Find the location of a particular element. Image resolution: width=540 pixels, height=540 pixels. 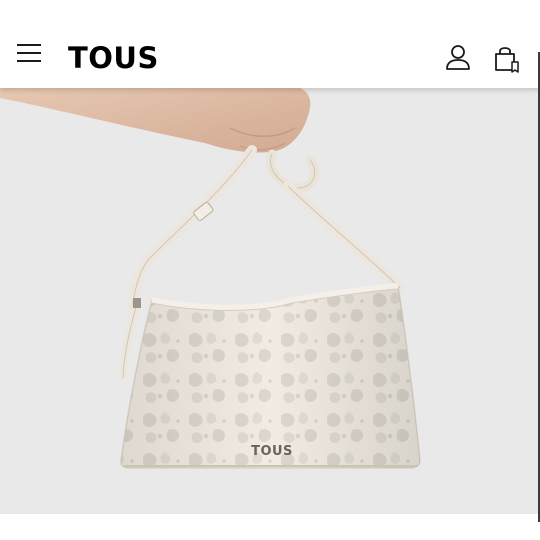

user-account-icon is located at coordinates (458, 57).